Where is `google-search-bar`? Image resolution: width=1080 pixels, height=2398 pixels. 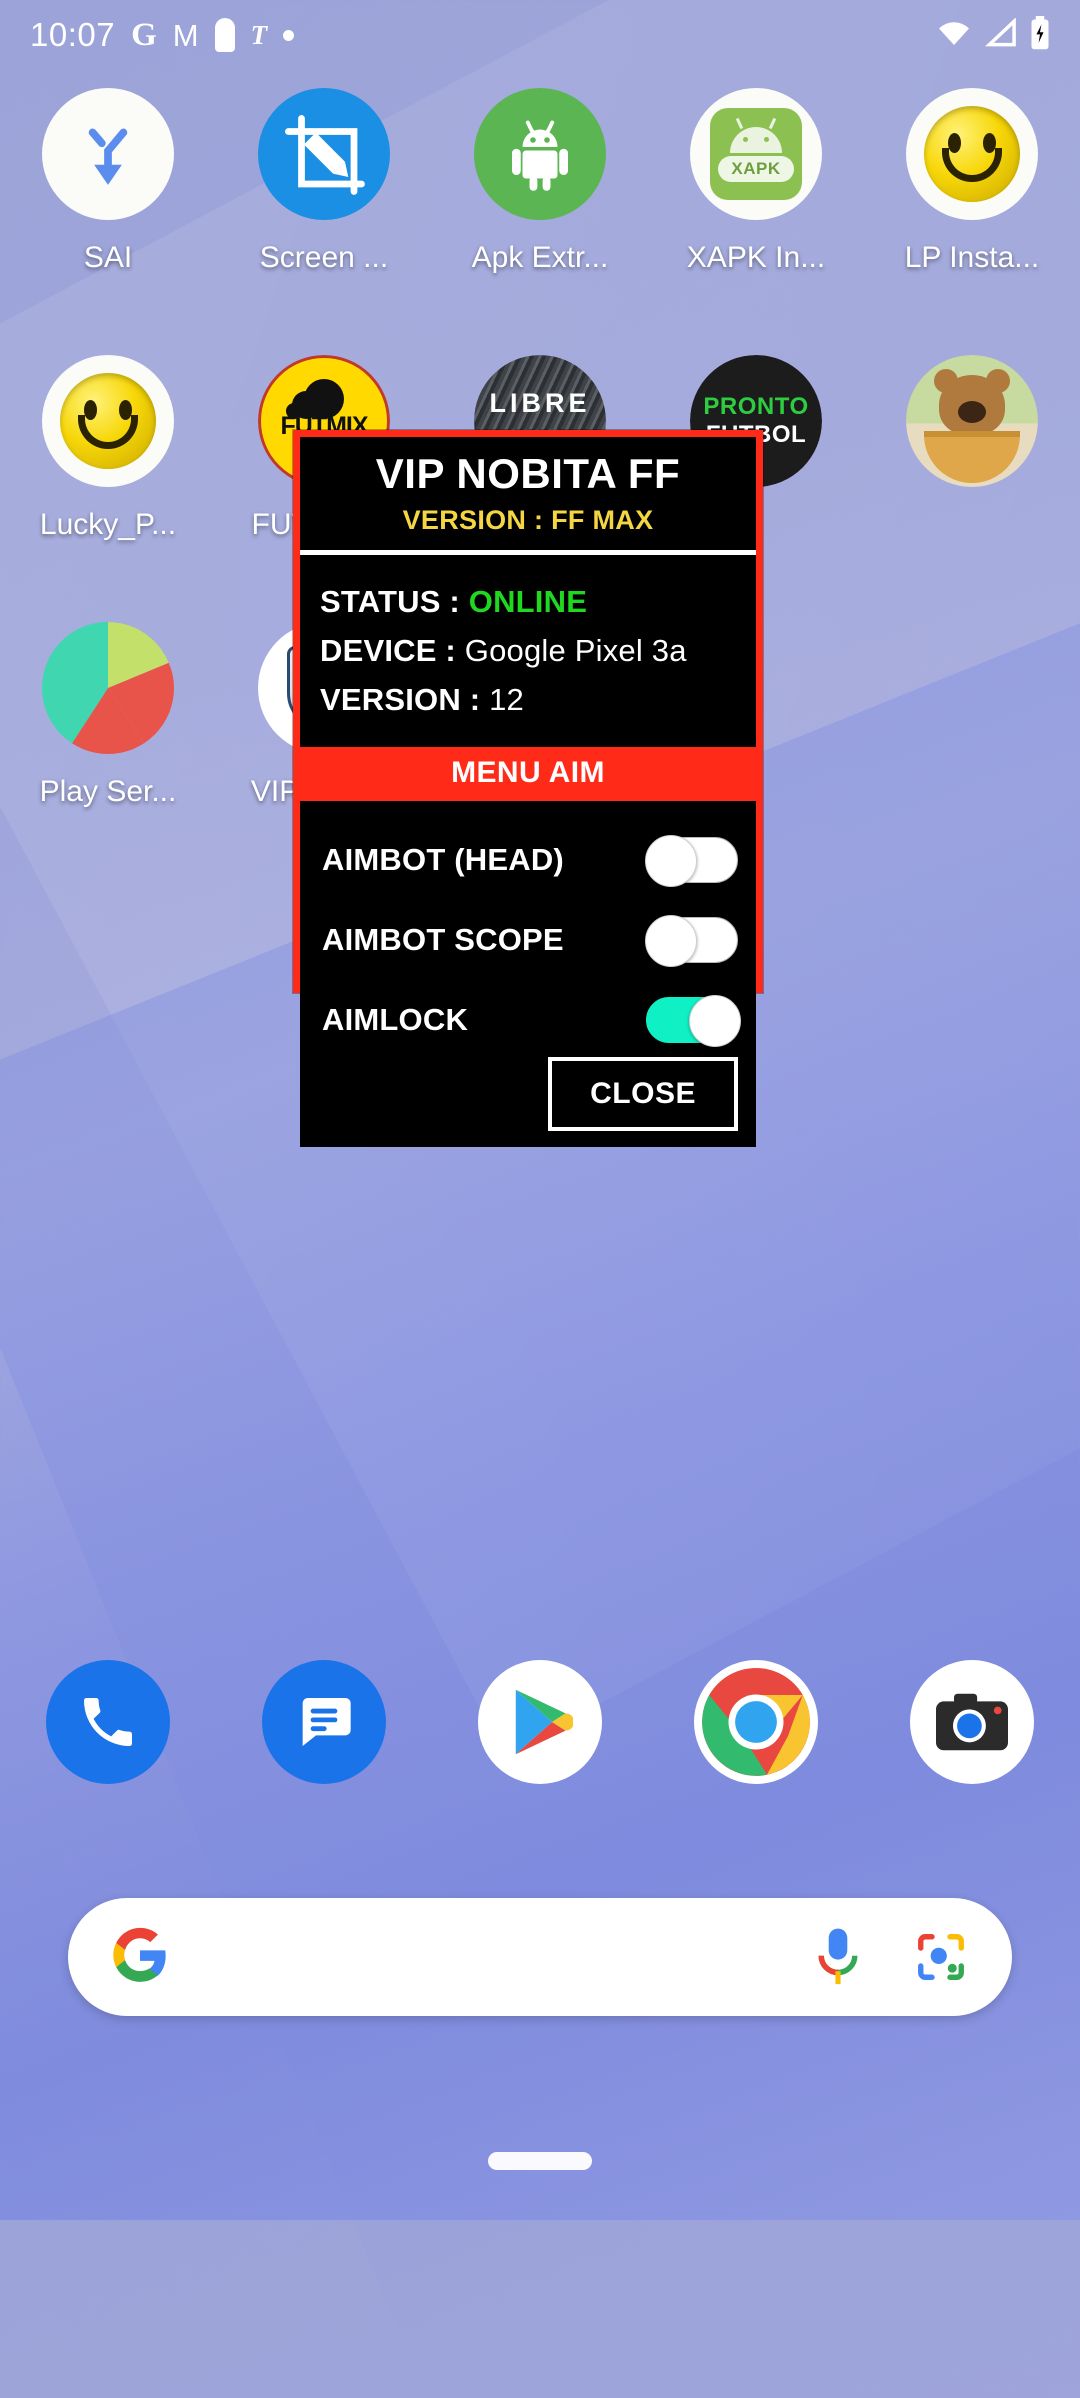 google-search-bar is located at coordinates (540, 1957).